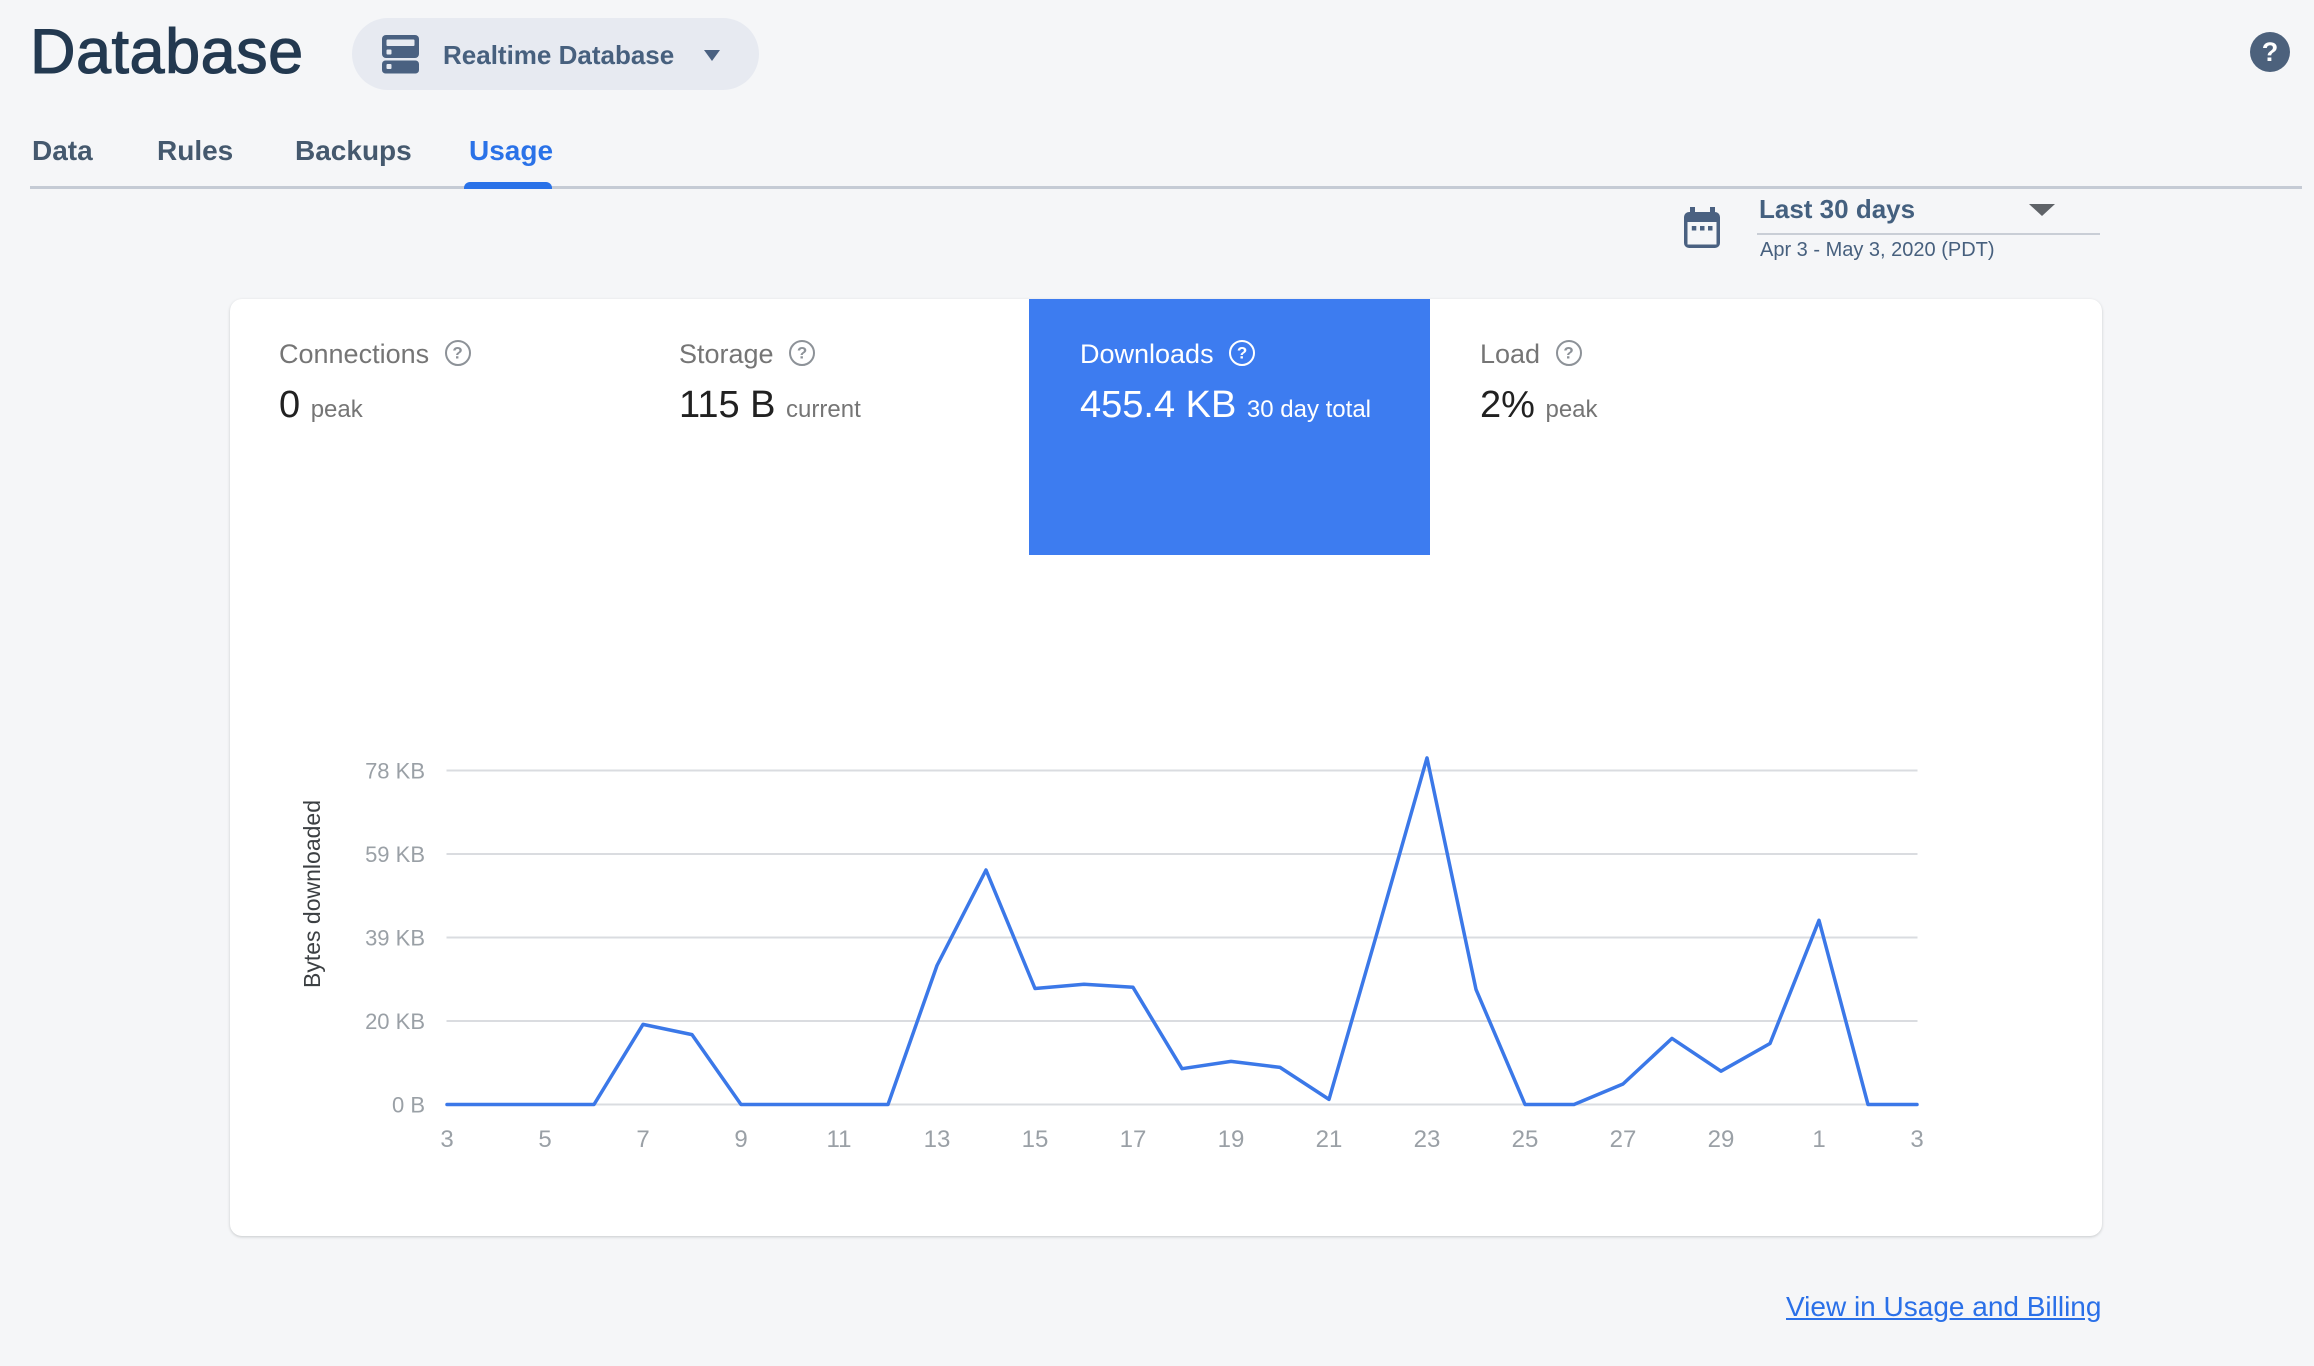  I want to click on svg-text: 78 KB, so click(395, 771).